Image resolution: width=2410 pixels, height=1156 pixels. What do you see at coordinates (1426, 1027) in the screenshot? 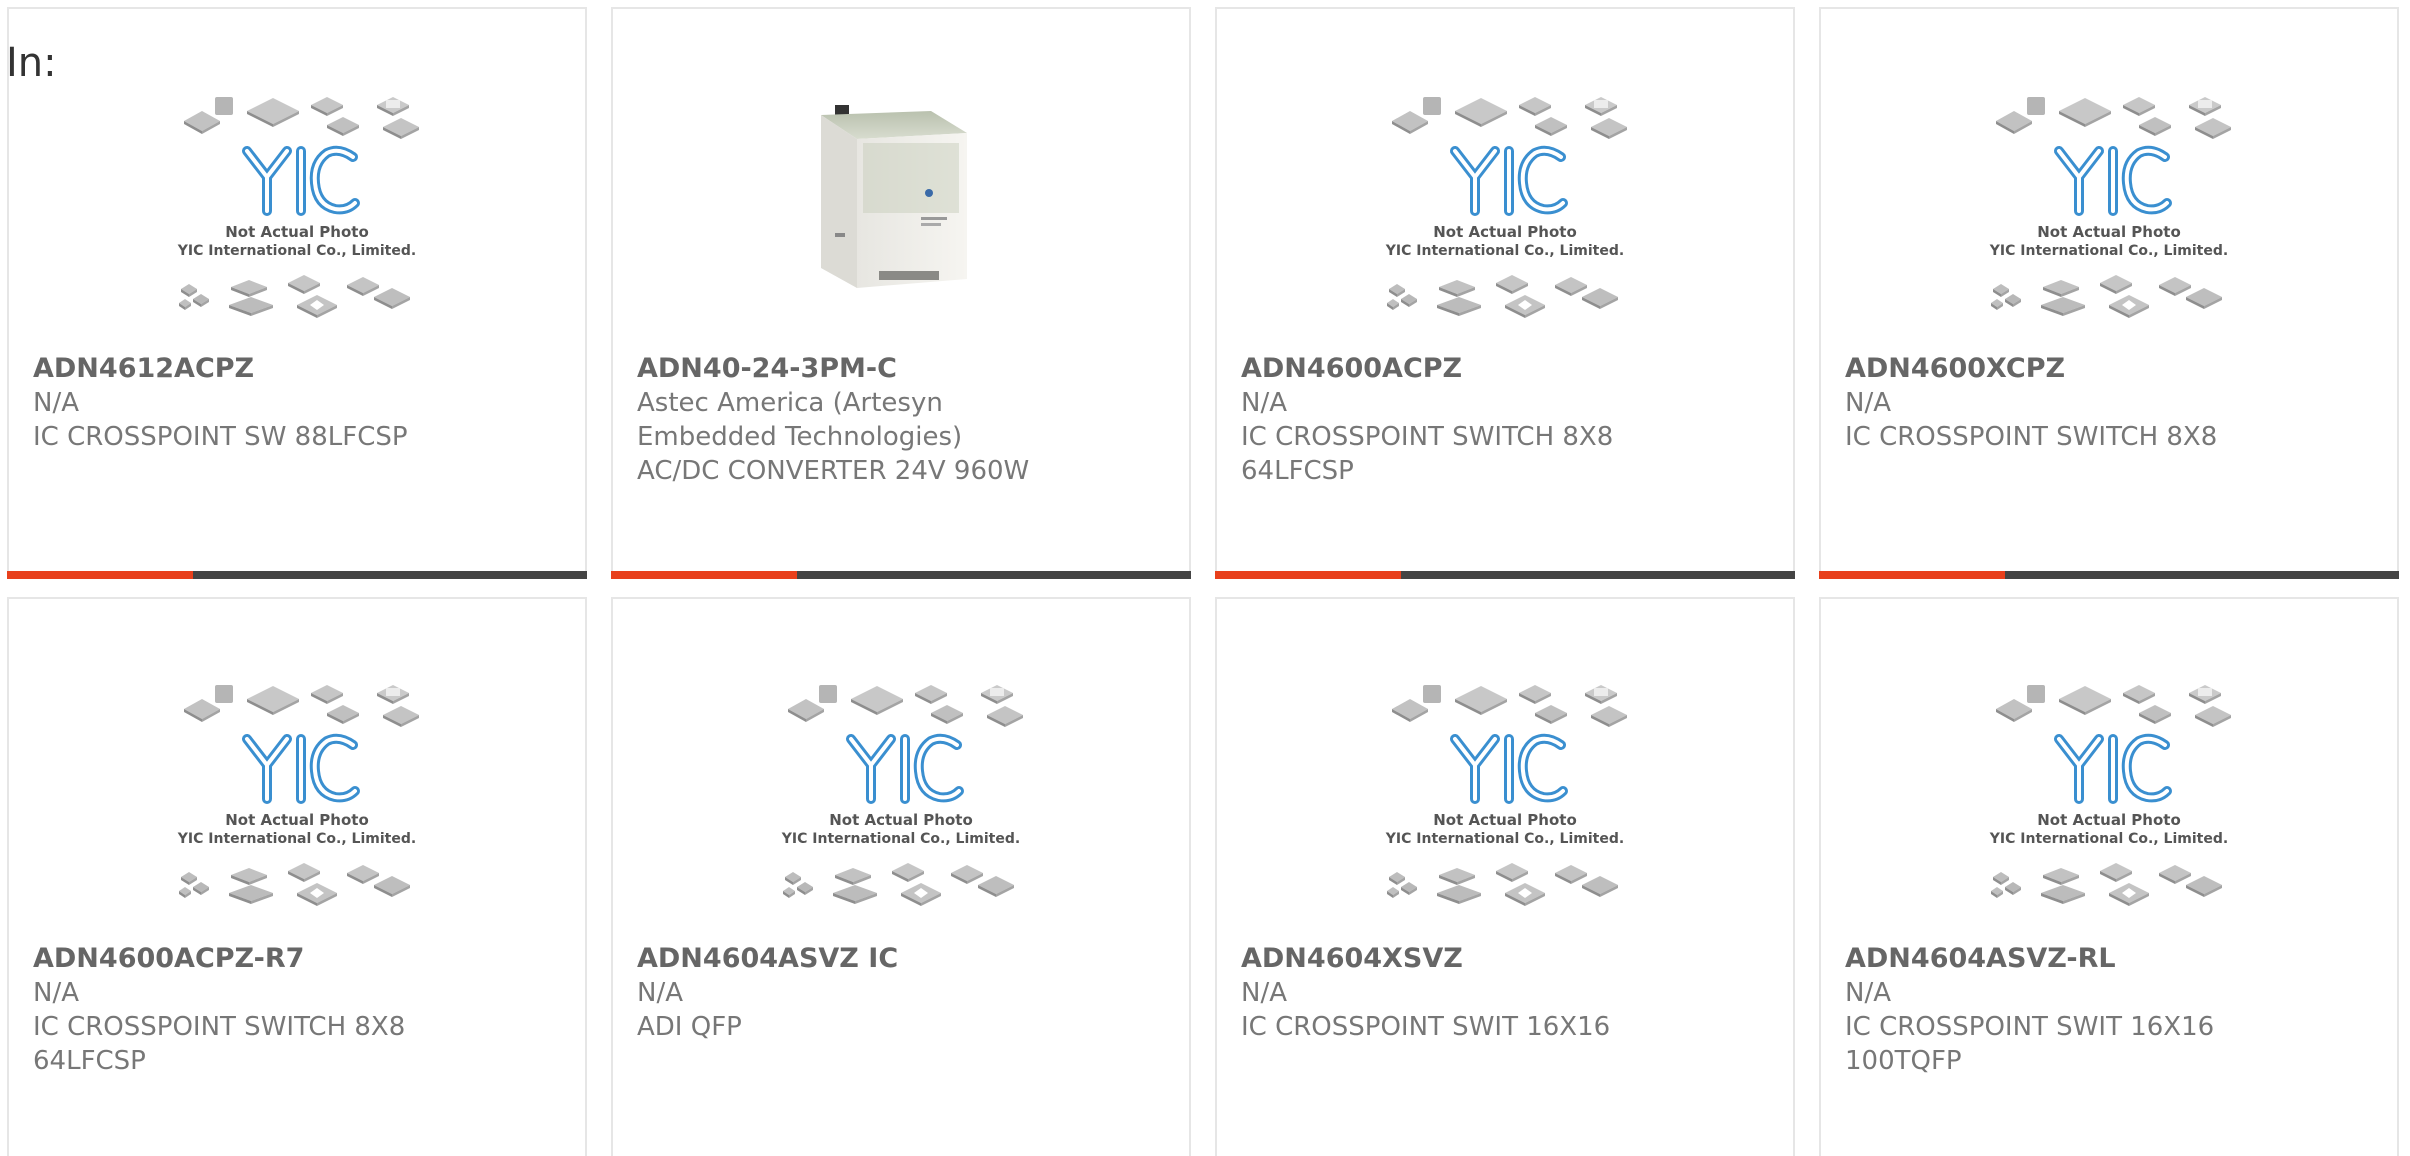
I see `description: IC CROSSPOINT SWIT 16X16` at bounding box center [1426, 1027].